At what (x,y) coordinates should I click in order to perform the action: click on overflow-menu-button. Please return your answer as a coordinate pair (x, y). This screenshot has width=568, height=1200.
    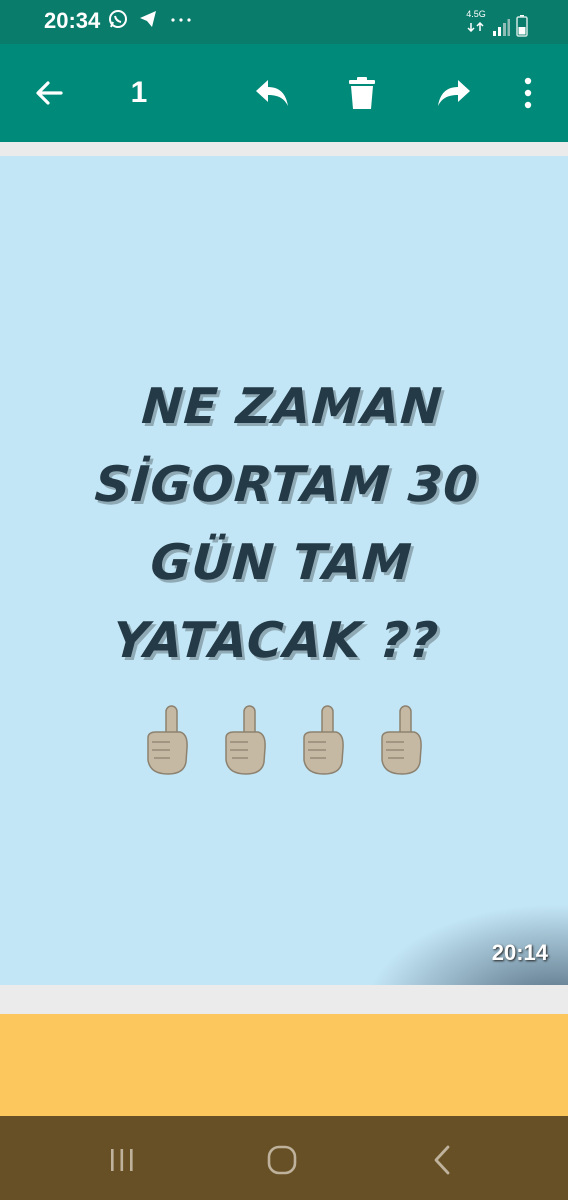
    Looking at the image, I should click on (528, 93).